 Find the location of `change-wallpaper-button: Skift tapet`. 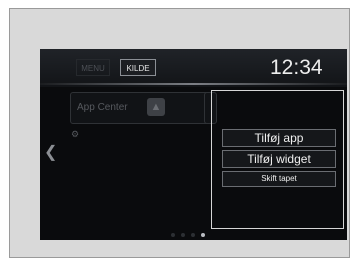

change-wallpaper-button: Skift tapet is located at coordinates (279, 179).